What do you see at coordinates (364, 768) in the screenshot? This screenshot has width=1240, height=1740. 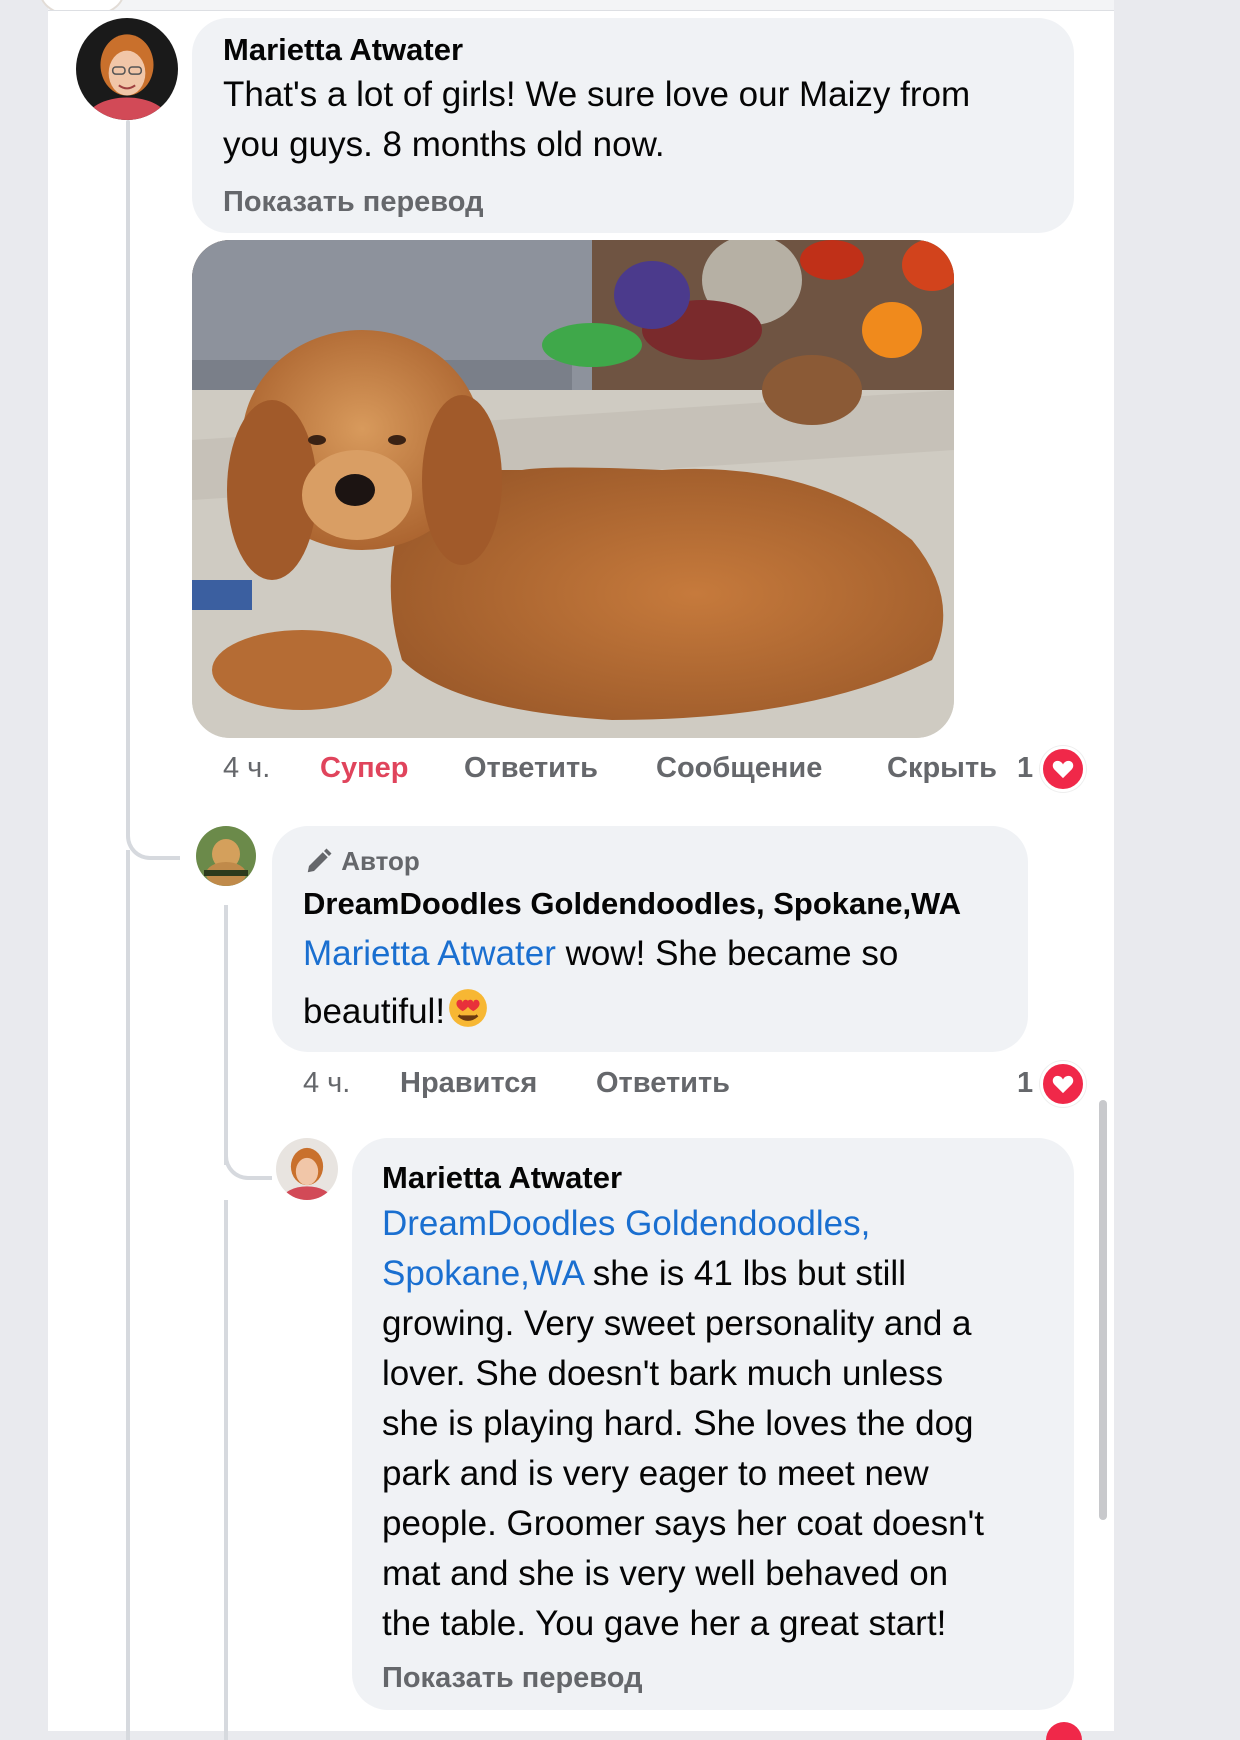 I see `react-button: Супер` at bounding box center [364, 768].